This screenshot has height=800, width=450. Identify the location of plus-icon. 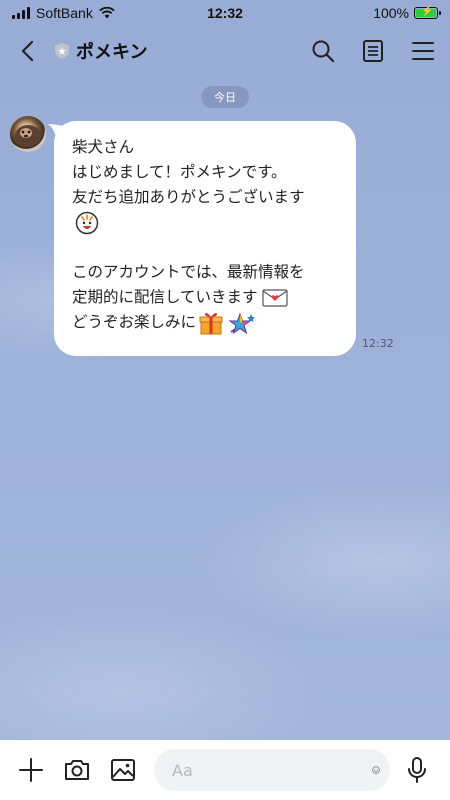
(31, 770).